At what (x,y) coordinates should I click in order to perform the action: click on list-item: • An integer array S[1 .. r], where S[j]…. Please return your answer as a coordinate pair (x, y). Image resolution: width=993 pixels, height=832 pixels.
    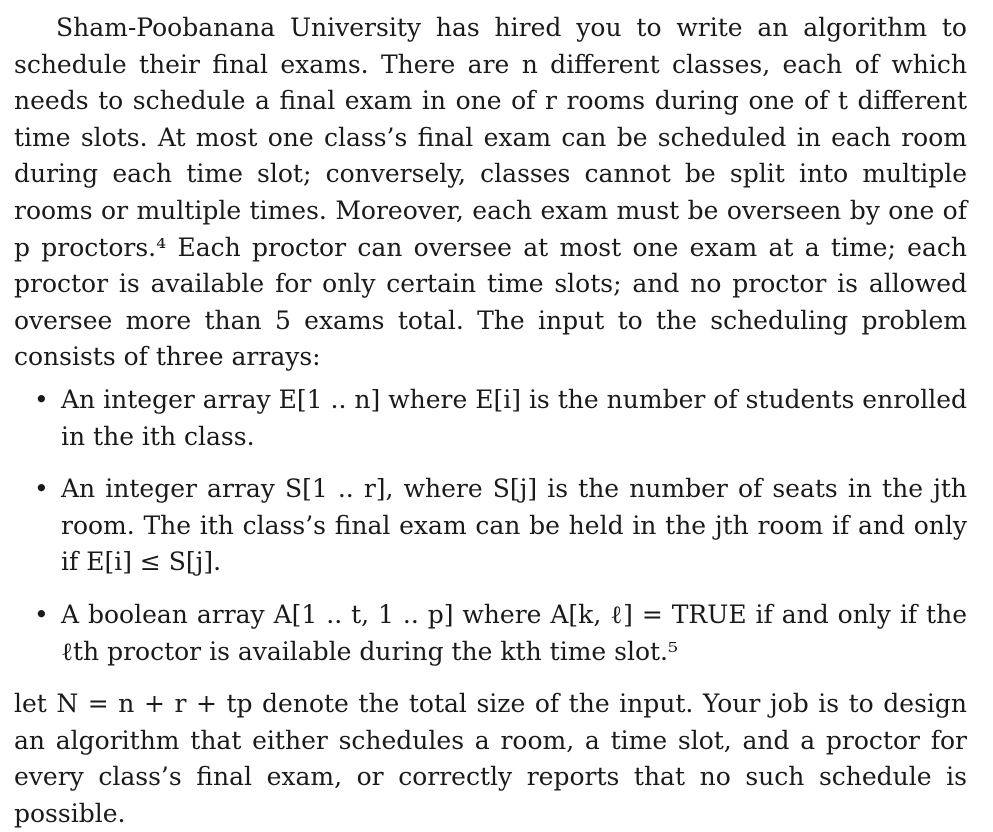
    Looking at the image, I should click on (490, 526).